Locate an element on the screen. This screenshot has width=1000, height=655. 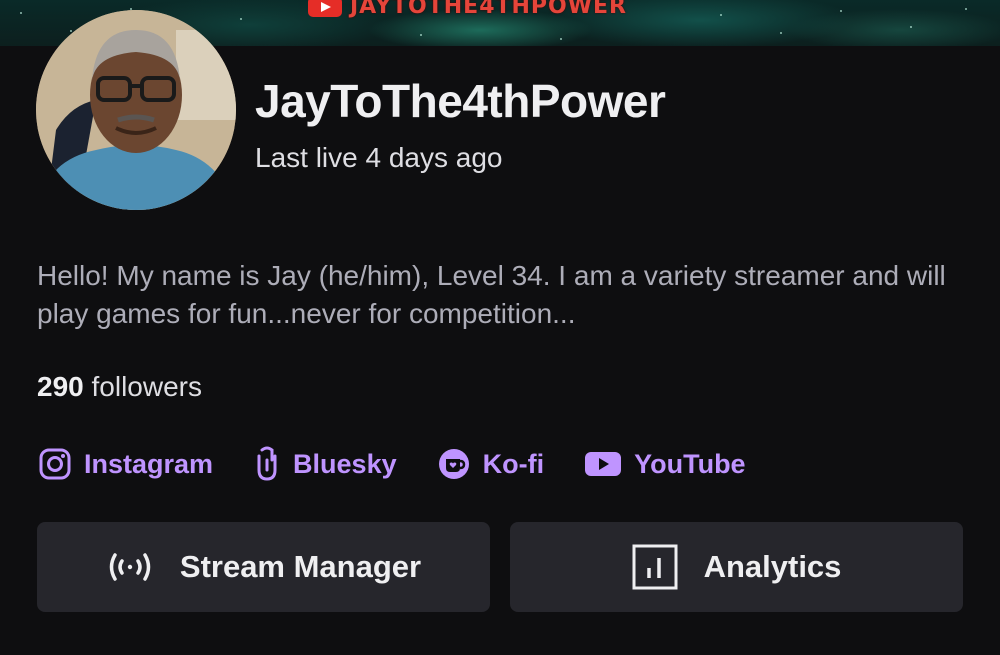
stream-manager-button: Stream Manager is located at coordinates (263, 567).